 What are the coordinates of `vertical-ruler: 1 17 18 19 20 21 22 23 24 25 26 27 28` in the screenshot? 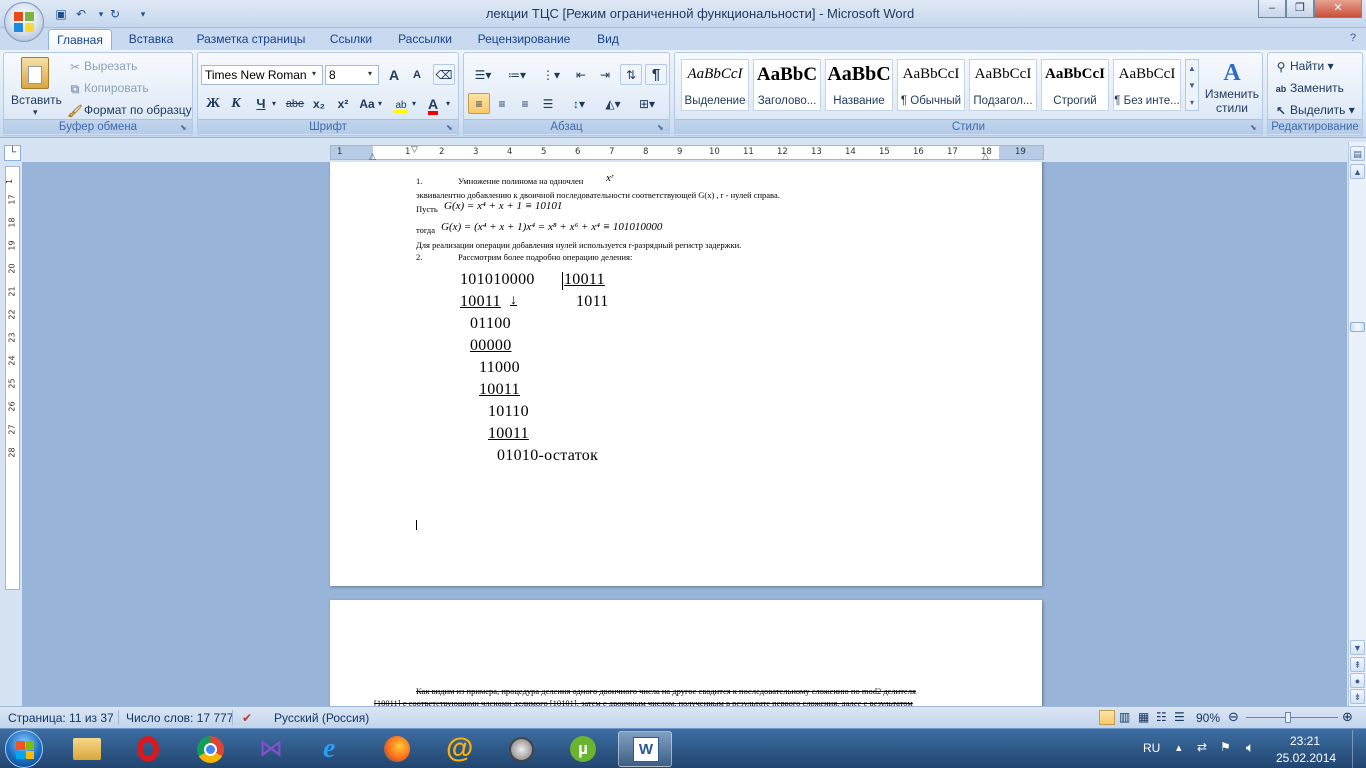 It's located at (12, 378).